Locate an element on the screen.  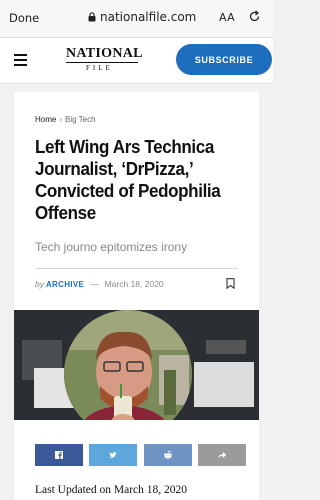
share-facebook-button is located at coordinates (59, 455).